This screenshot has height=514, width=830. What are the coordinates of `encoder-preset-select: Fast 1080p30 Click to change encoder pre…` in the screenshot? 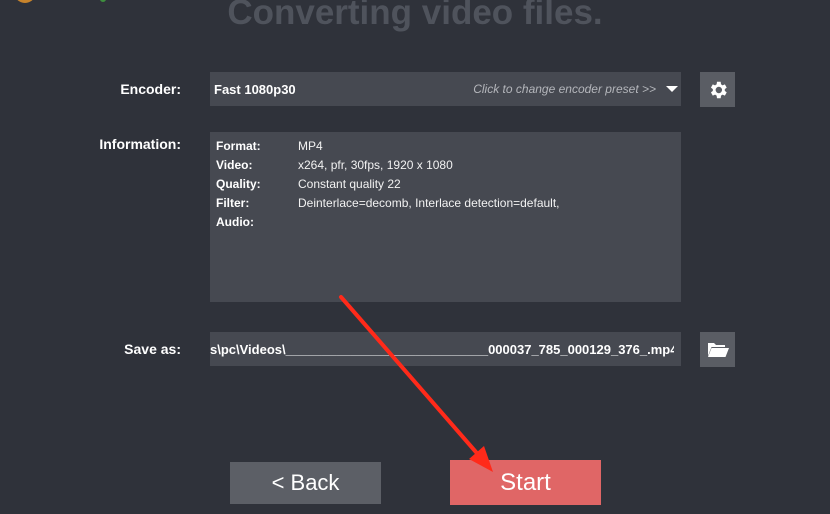 It's located at (445, 89).